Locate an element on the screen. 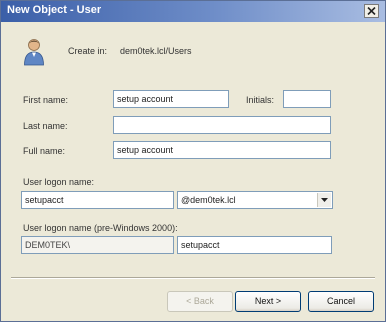 This screenshot has width=386, height=322. pre2000-logon-field: setupacct is located at coordinates (254, 245).